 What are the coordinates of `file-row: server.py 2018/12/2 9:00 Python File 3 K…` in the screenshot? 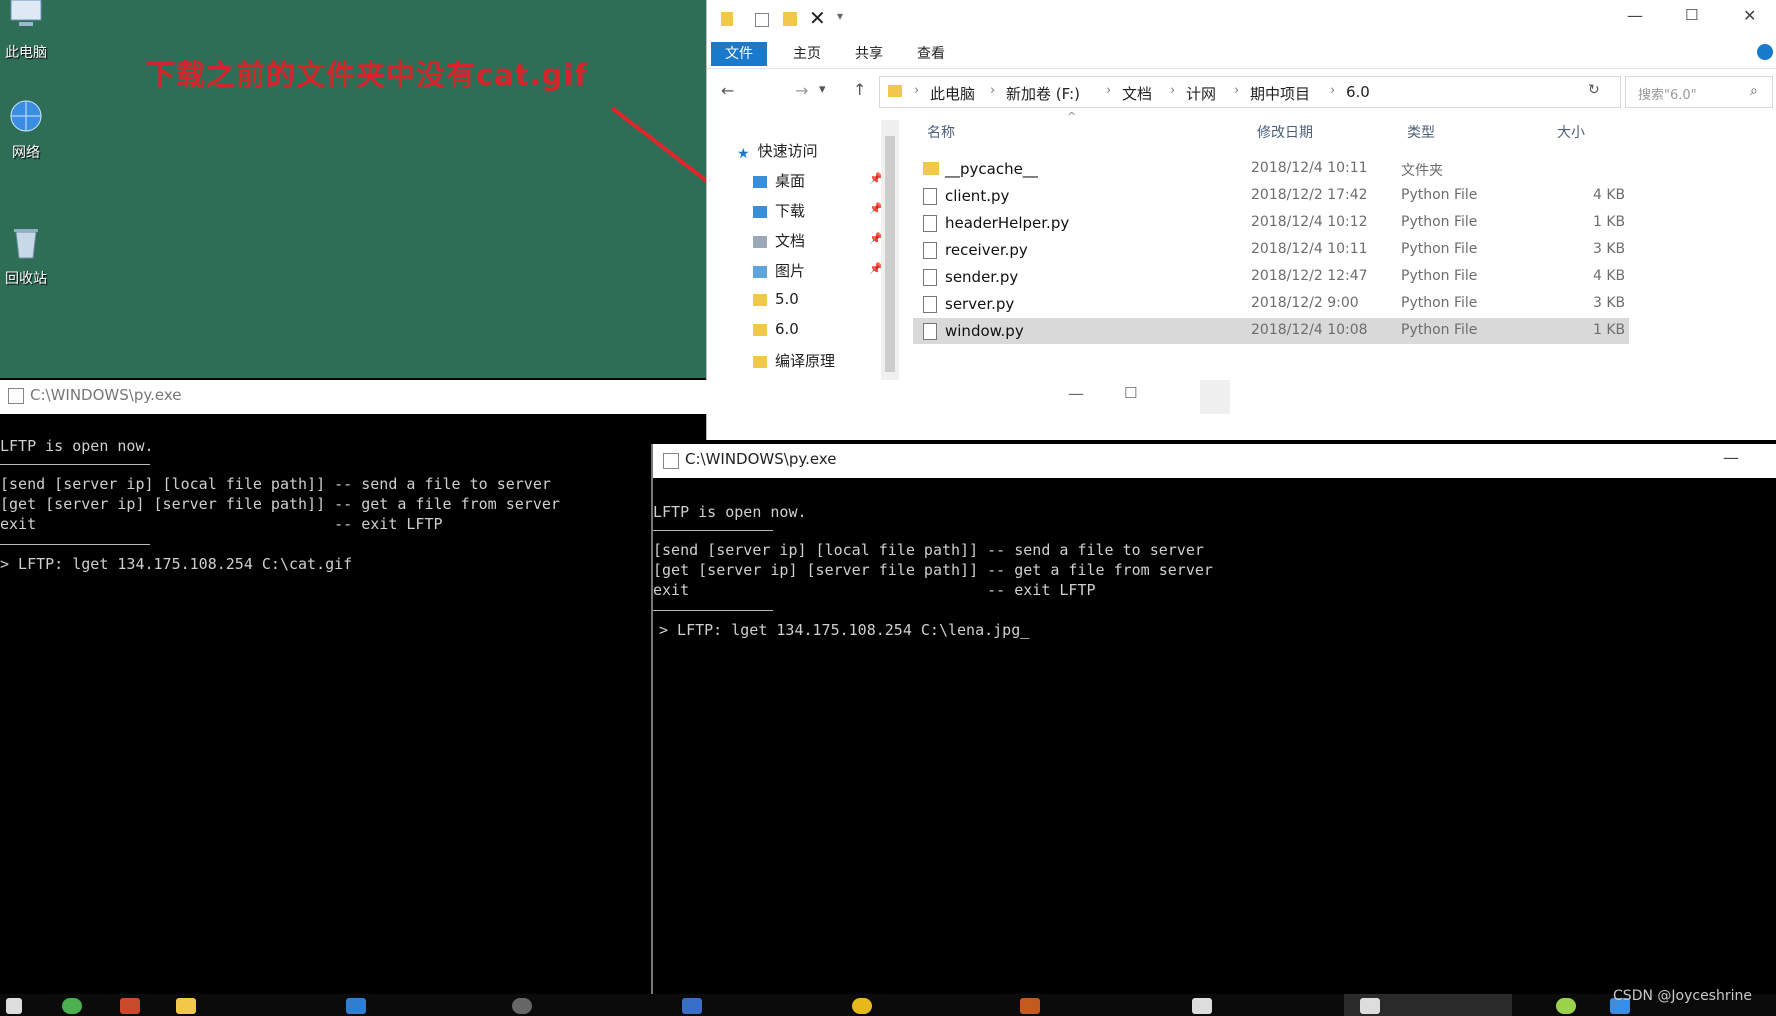 It's located at (1271, 304).